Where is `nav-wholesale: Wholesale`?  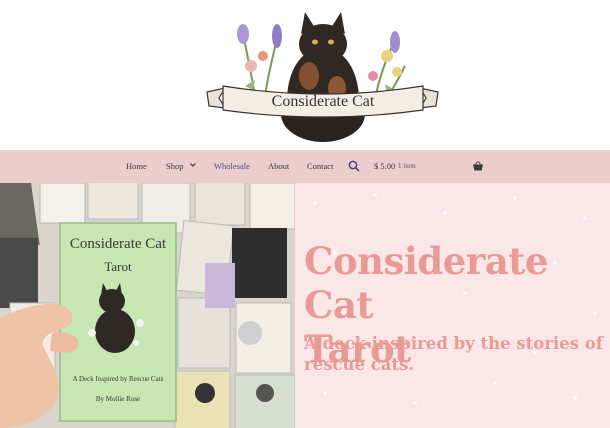 nav-wholesale: Wholesale is located at coordinates (232, 166).